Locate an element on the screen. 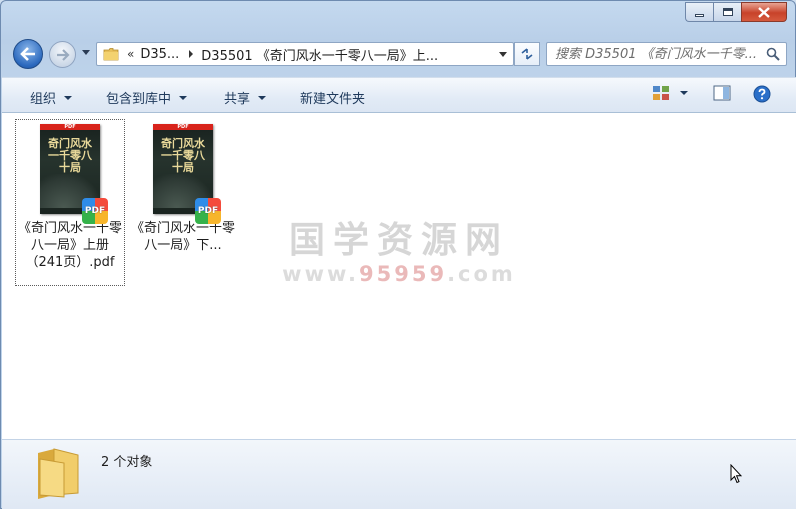 The image size is (796, 509). back-button is located at coordinates (28, 54).